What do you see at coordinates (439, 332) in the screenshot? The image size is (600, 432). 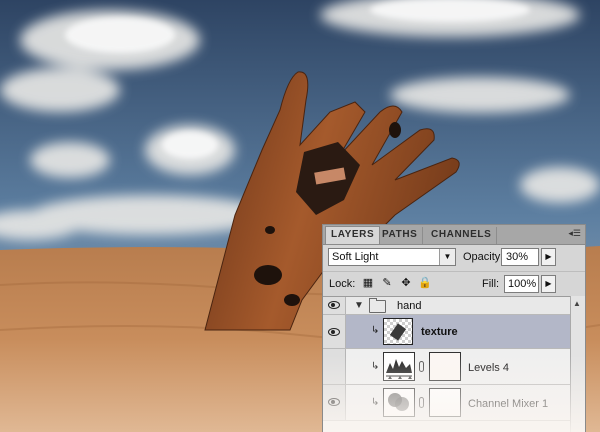 I see `layer-name: texture` at bounding box center [439, 332].